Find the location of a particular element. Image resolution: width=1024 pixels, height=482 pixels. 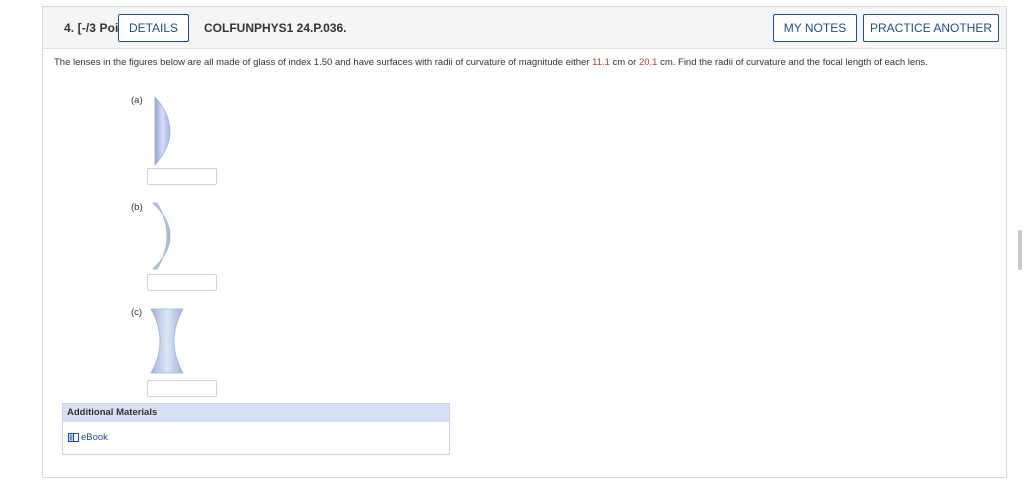

ebook-label: eBook is located at coordinates (94, 437).